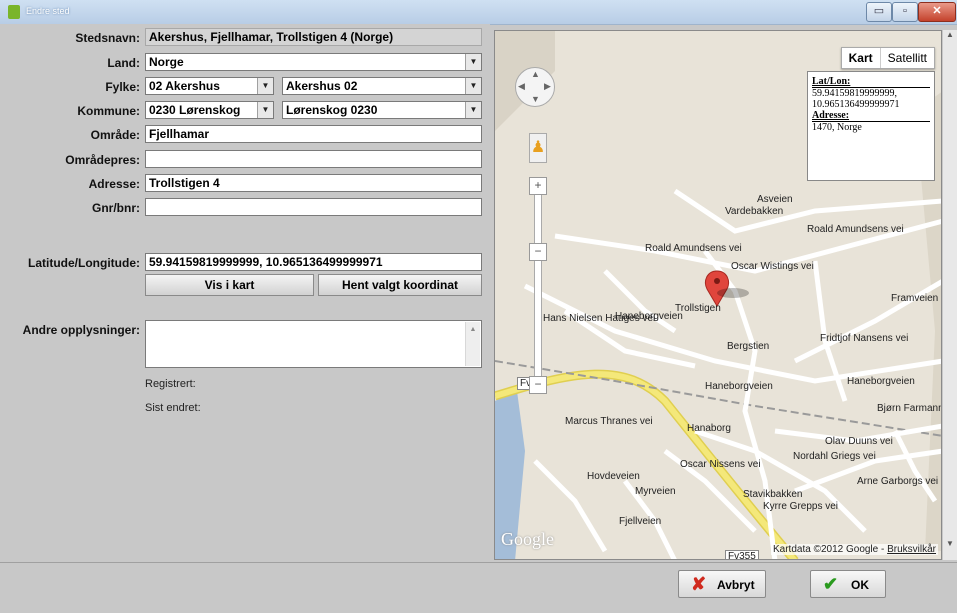  Describe the element at coordinates (848, 584) in the screenshot. I see `ok-button: ✔ OK` at that location.